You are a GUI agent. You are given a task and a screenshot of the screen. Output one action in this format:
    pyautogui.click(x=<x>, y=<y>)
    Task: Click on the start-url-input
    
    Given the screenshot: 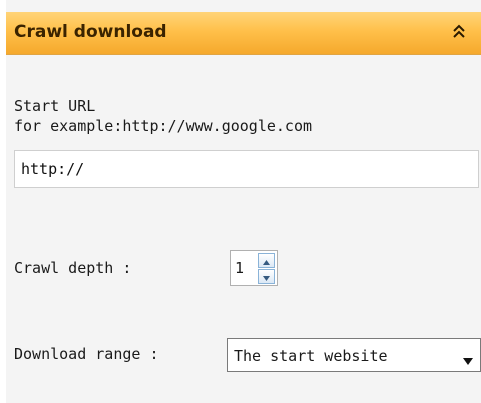 What is the action you would take?
    pyautogui.click(x=246, y=169)
    